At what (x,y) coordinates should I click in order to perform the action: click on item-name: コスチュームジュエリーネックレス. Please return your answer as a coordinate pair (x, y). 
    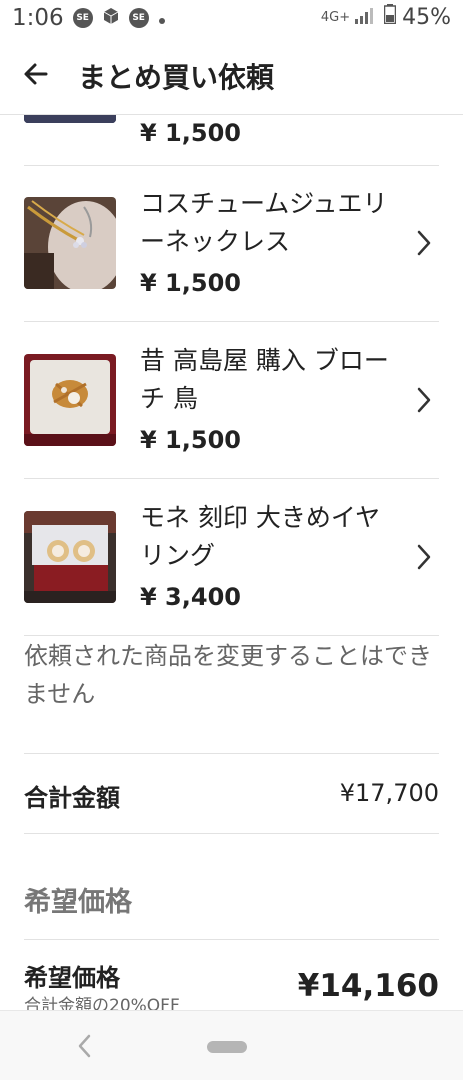
    Looking at the image, I should click on (264, 222).